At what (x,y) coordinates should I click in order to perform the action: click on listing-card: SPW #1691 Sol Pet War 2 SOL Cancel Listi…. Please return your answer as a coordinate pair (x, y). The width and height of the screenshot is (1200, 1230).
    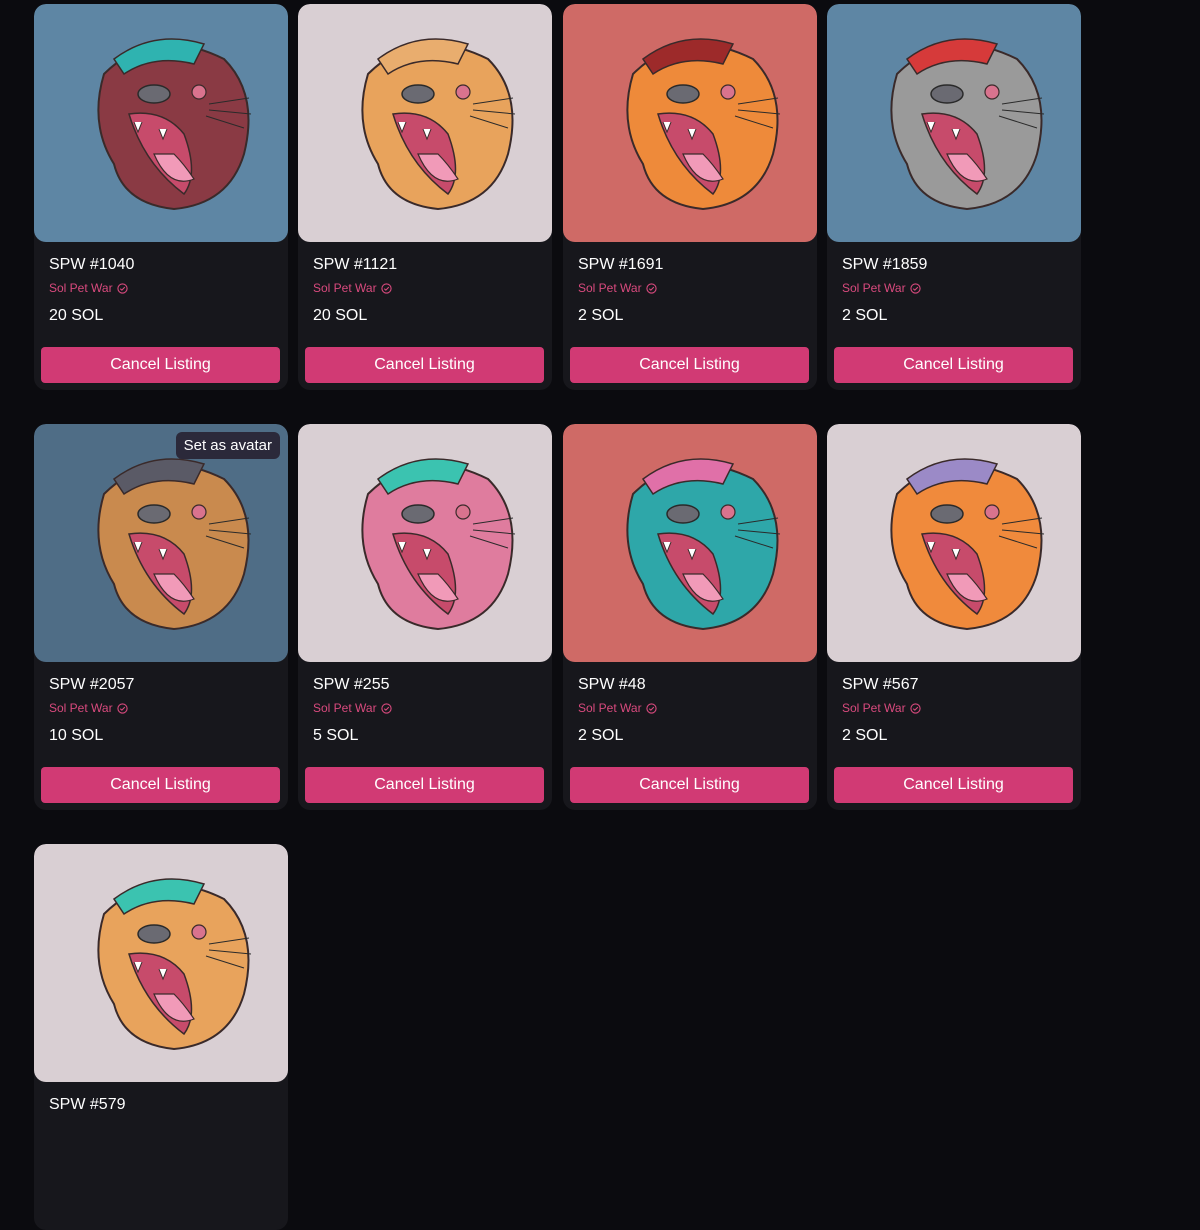
    Looking at the image, I should click on (690, 197).